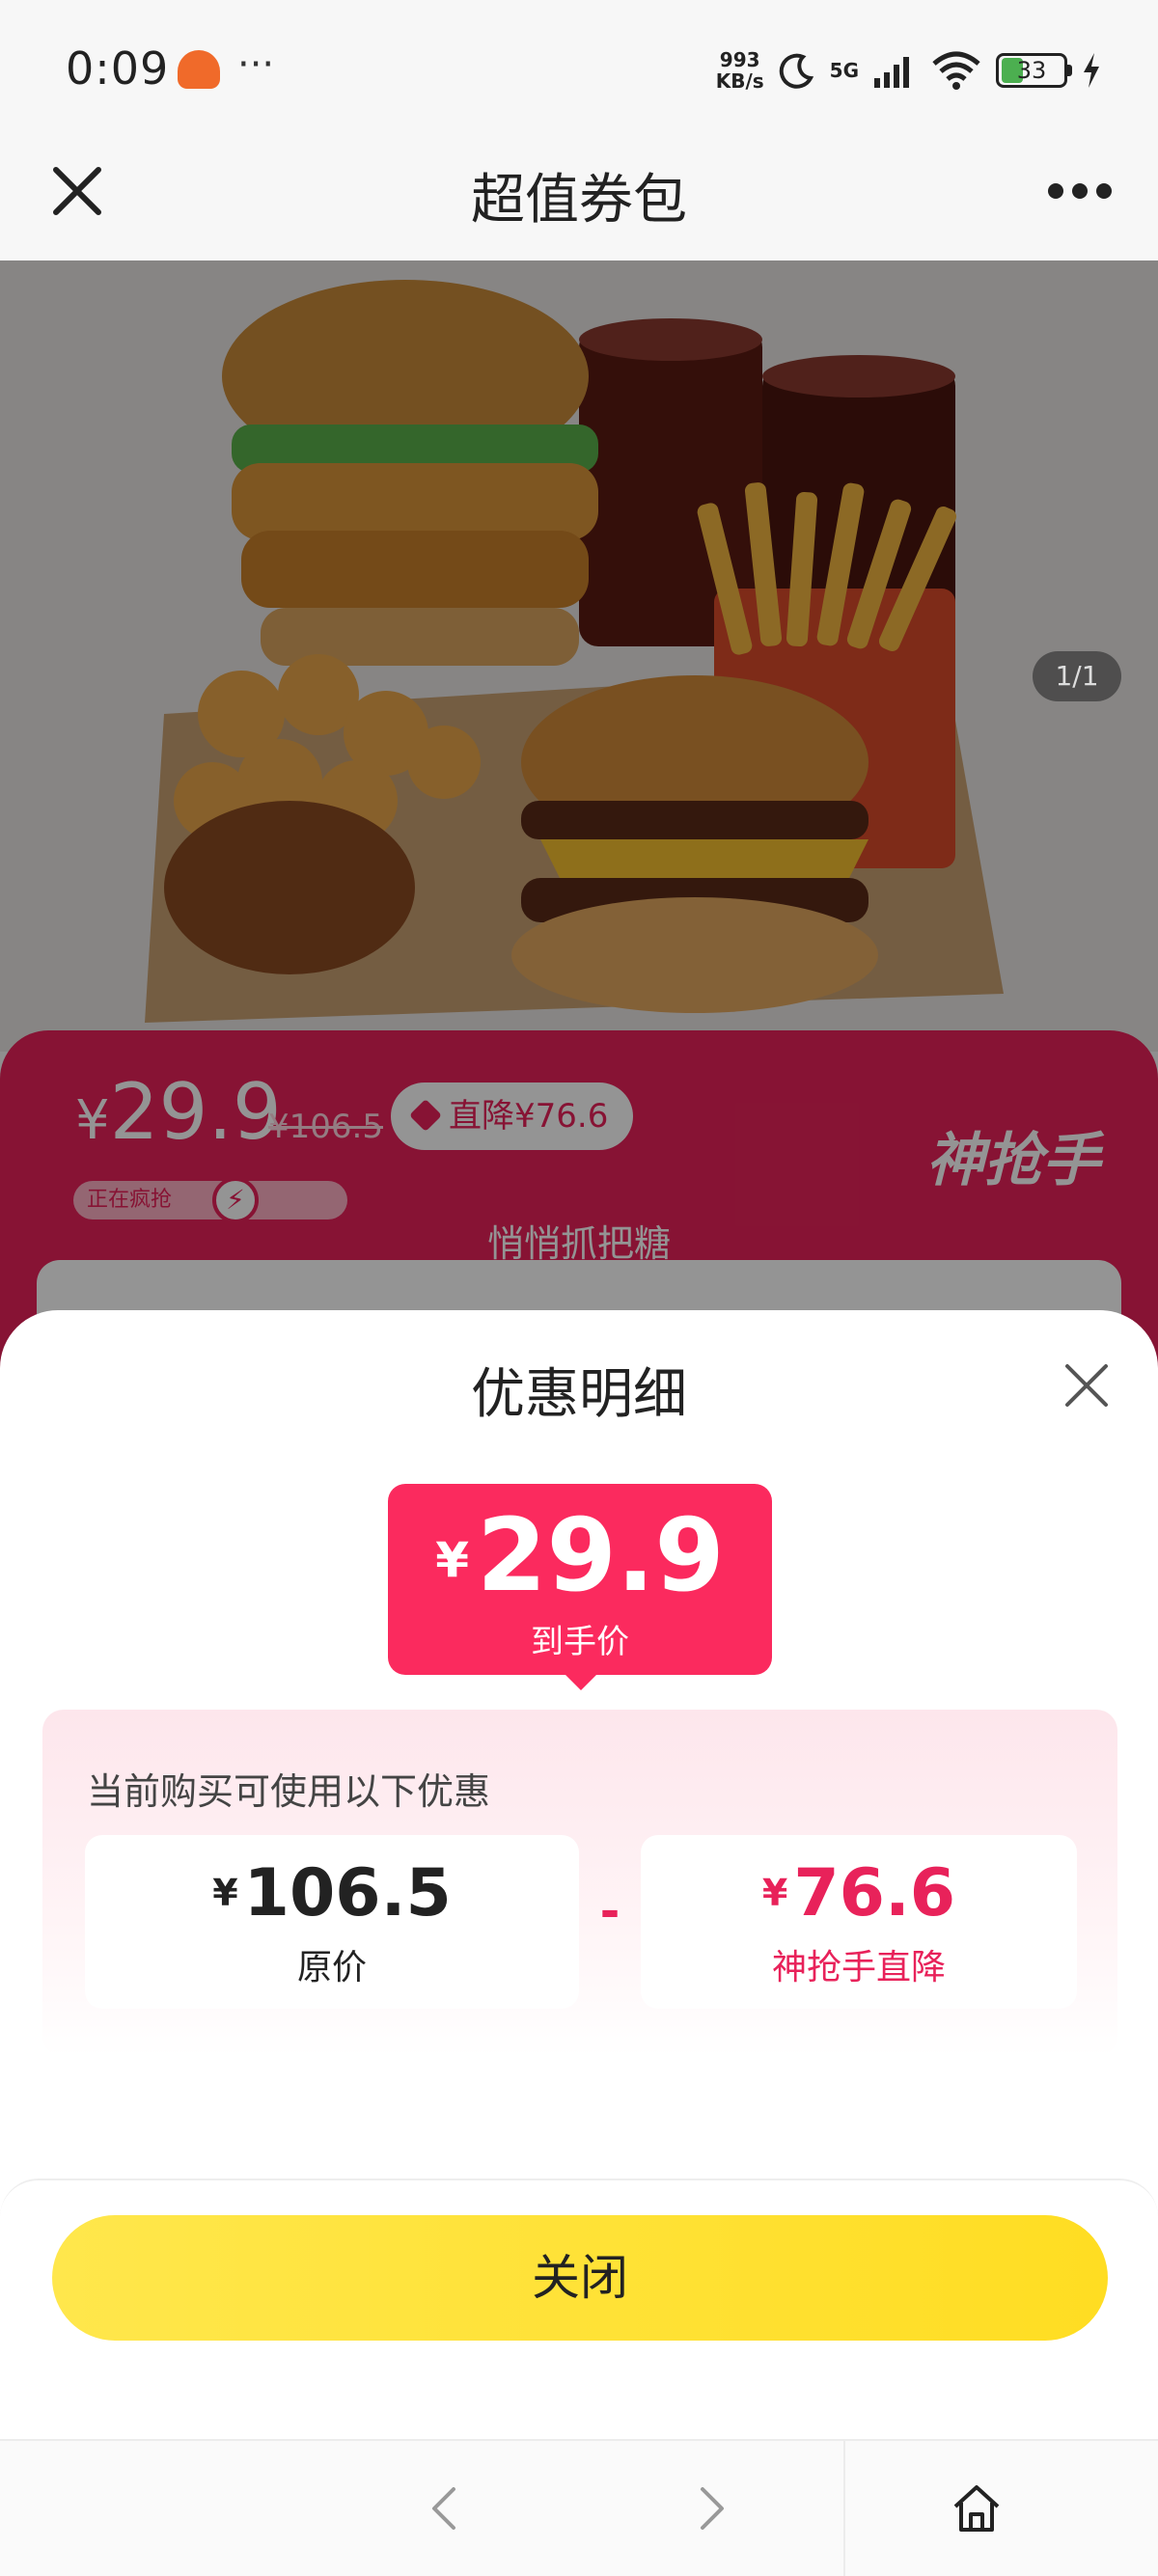 The image size is (1158, 2576). What do you see at coordinates (1091, 70) in the screenshot?
I see `charging-icon` at bounding box center [1091, 70].